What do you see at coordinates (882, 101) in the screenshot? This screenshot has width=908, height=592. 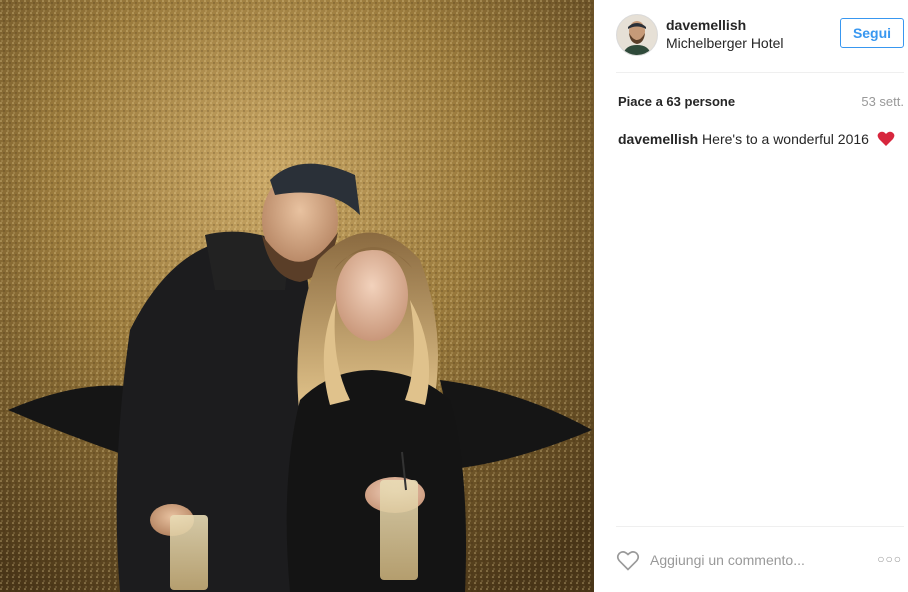 I see `post-time: 53 sett.` at bounding box center [882, 101].